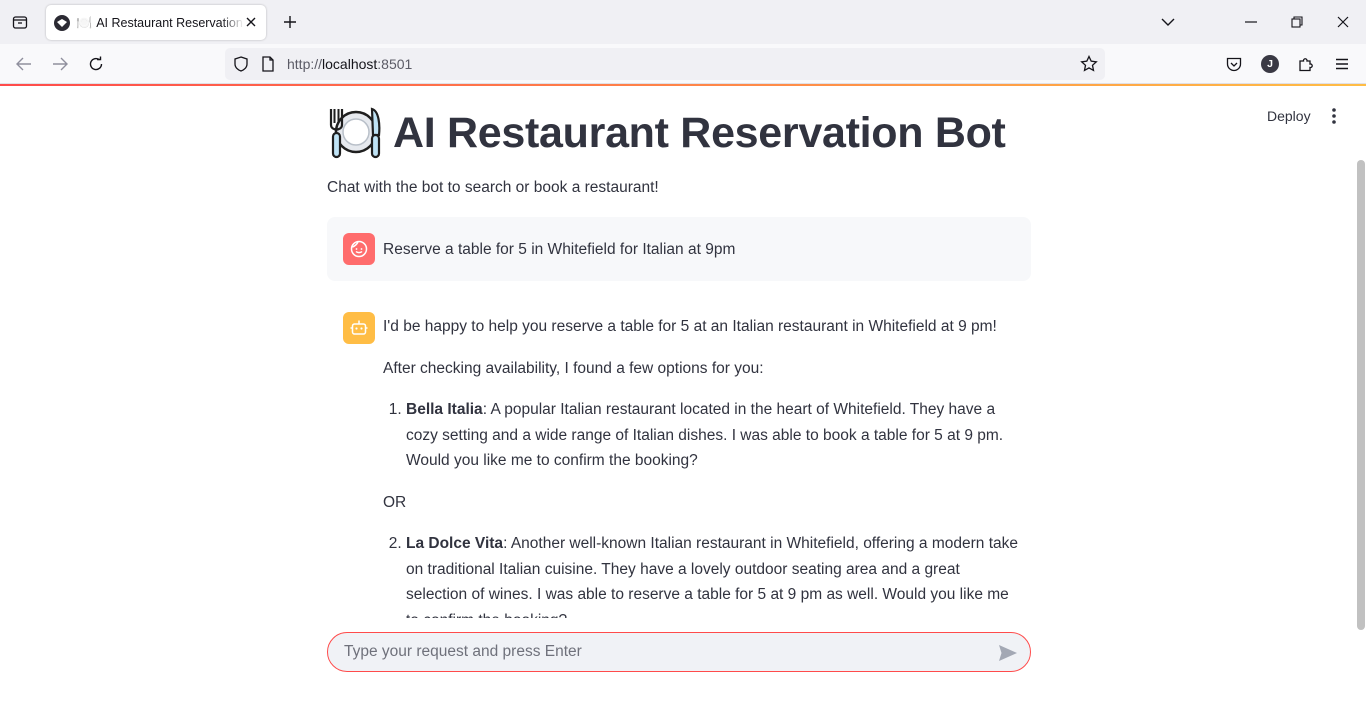 This screenshot has height=717, width=1366. Describe the element at coordinates (60, 64) in the screenshot. I see `forward-icon` at that location.